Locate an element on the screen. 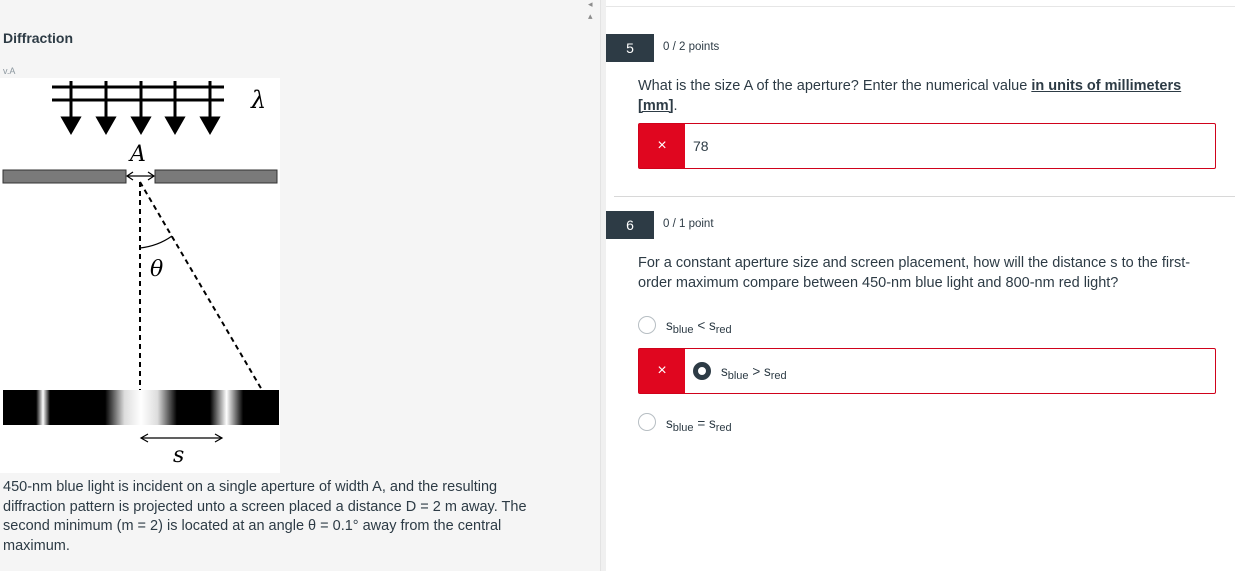  problem-title: Diffraction is located at coordinates (38, 38).